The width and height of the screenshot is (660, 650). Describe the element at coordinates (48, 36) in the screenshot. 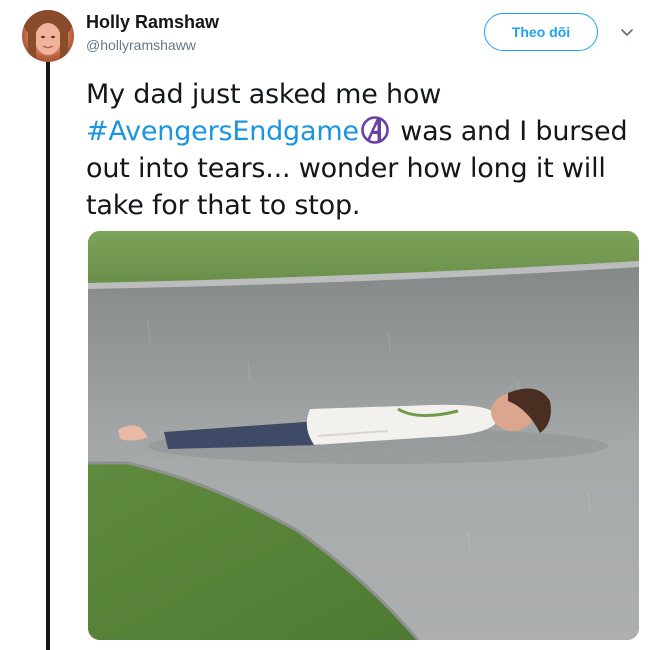

I see `avatar` at that location.